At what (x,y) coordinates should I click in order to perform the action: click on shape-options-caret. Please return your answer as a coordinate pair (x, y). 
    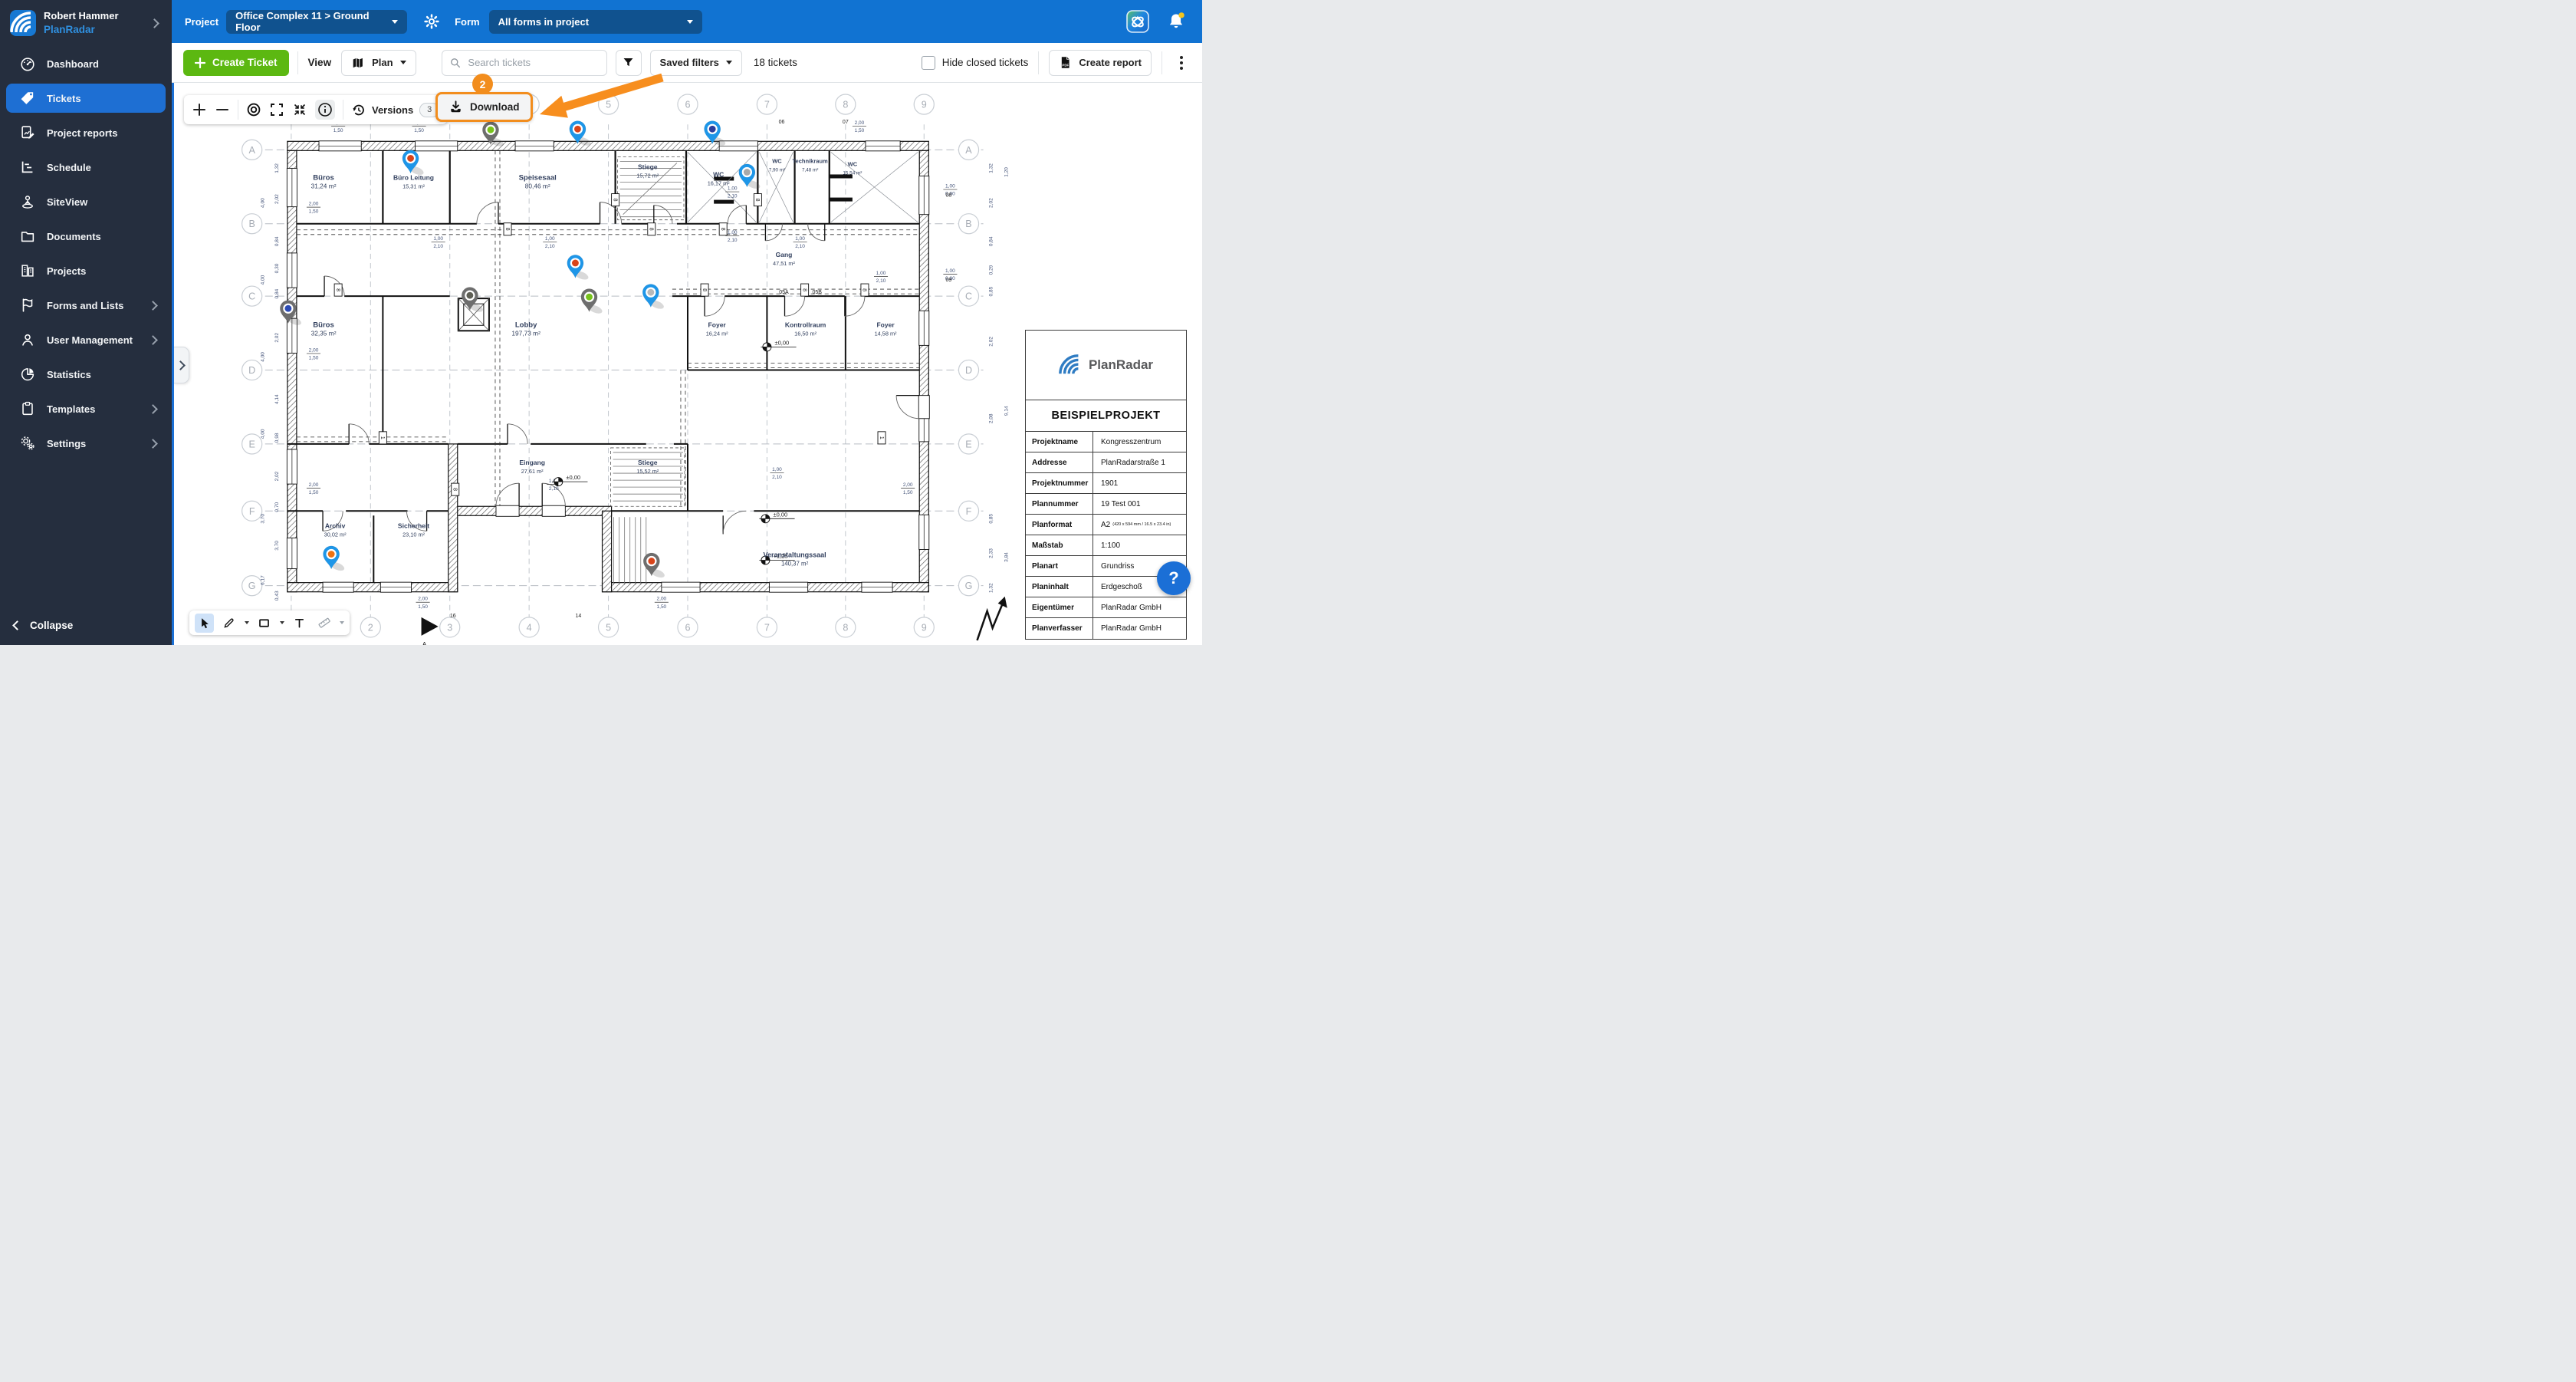
    Looking at the image, I should click on (282, 622).